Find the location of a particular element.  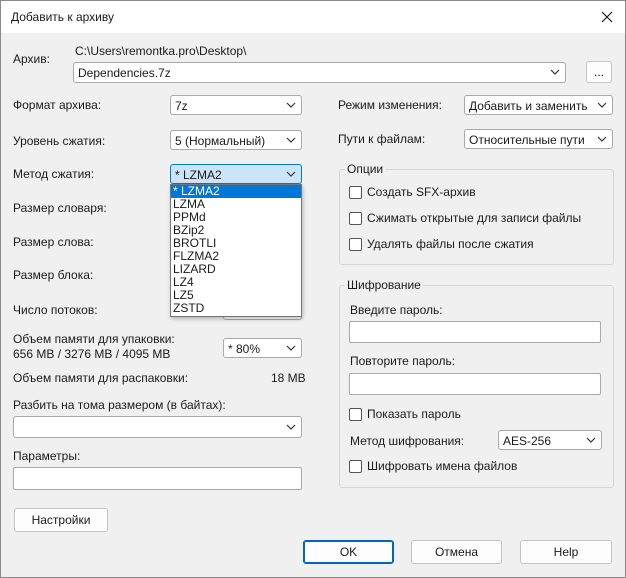

split-volumes-label: Разбить на тома размером (в байтах): is located at coordinates (119, 405).